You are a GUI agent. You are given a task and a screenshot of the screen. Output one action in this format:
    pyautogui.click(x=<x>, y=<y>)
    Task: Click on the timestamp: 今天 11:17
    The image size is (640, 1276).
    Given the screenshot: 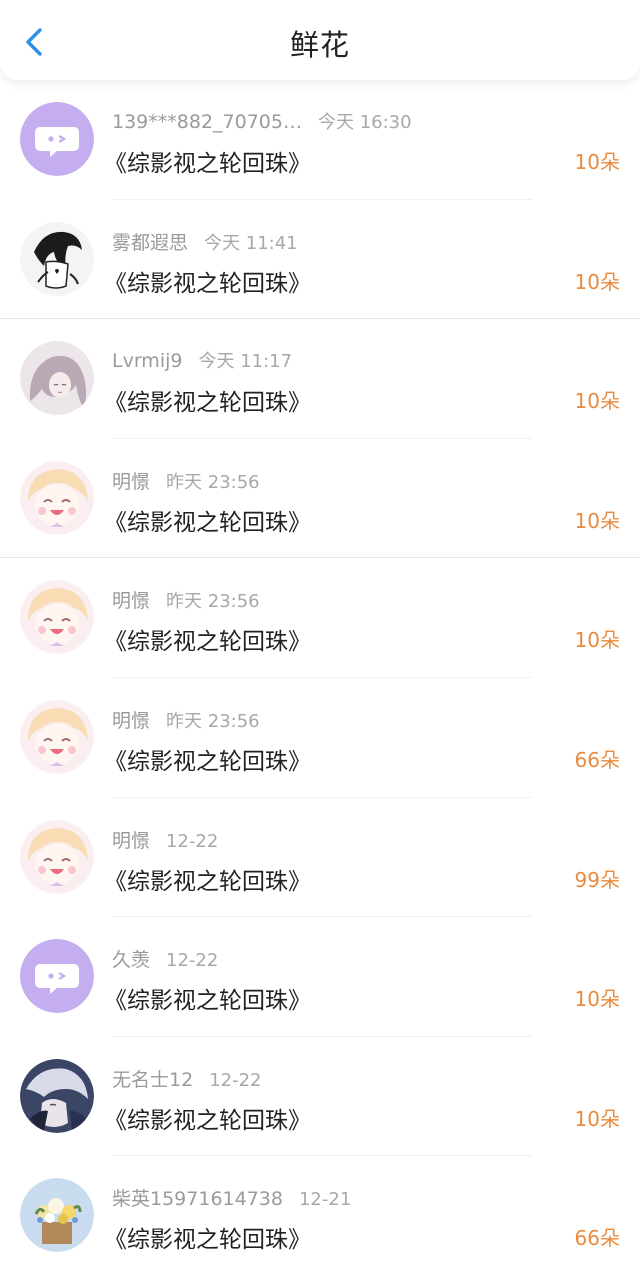 What is the action you would take?
    pyautogui.click(x=245, y=362)
    